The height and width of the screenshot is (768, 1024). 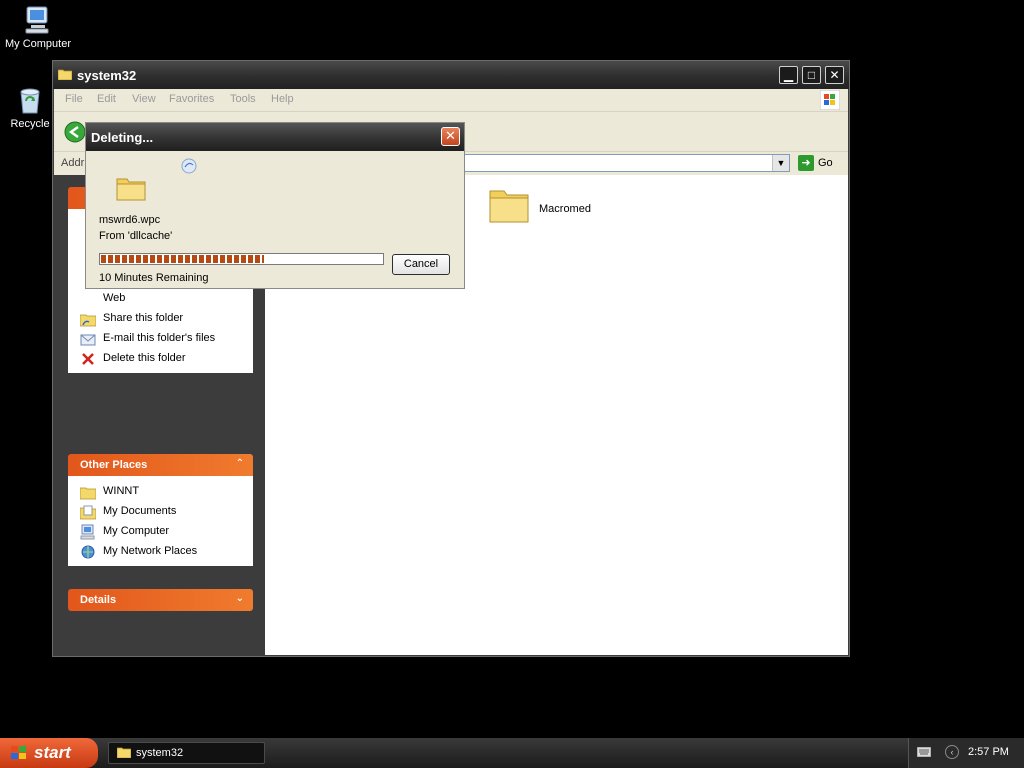 I want to click on back-icon, so click(x=75, y=132).